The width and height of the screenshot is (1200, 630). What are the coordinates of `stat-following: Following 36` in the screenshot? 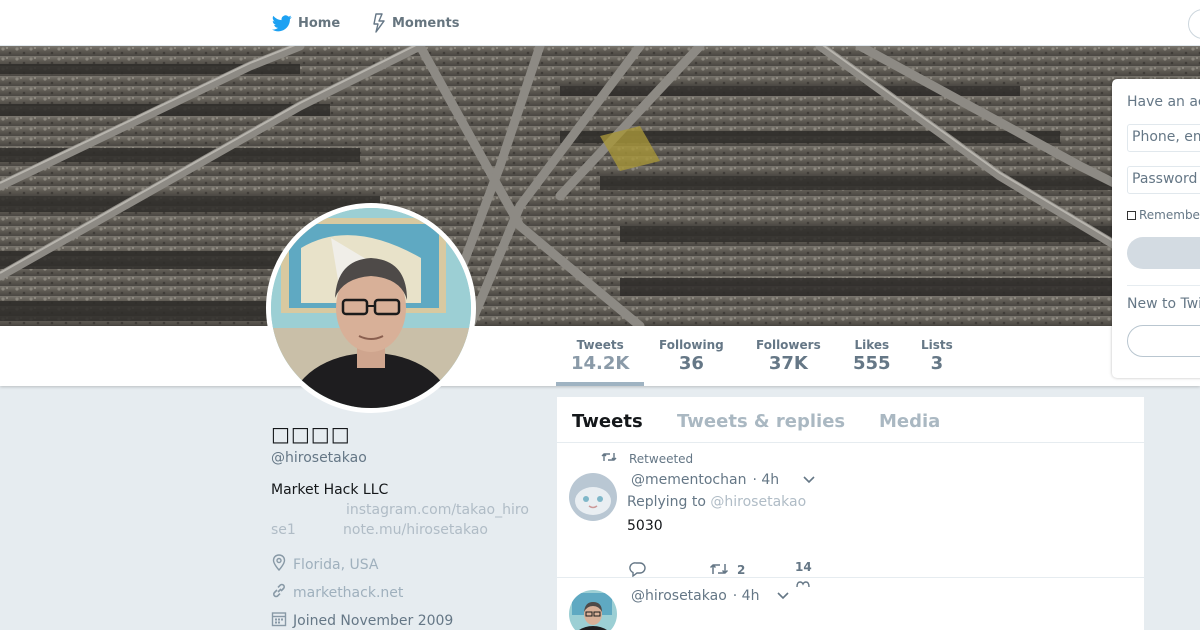 It's located at (691, 356).